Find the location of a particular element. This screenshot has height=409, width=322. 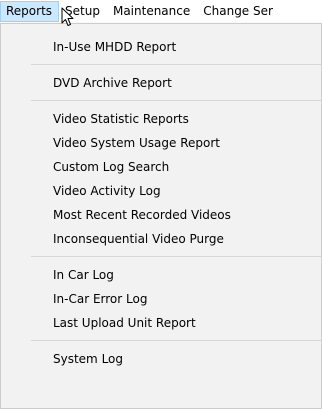

menu-item-dvd-archive-report: DVD Archive Report is located at coordinates (161, 83).